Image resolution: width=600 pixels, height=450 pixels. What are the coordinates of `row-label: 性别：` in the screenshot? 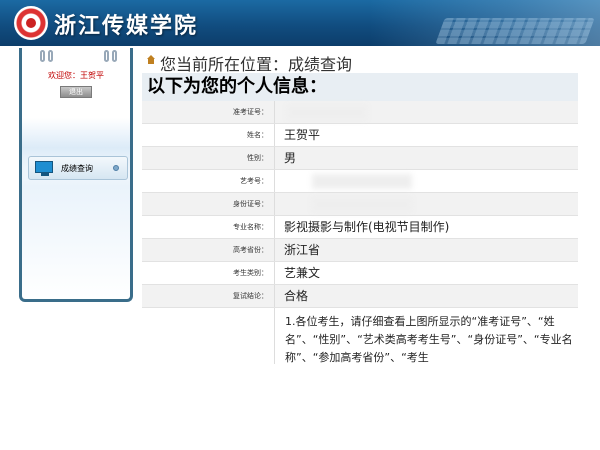 It's located at (208, 158).